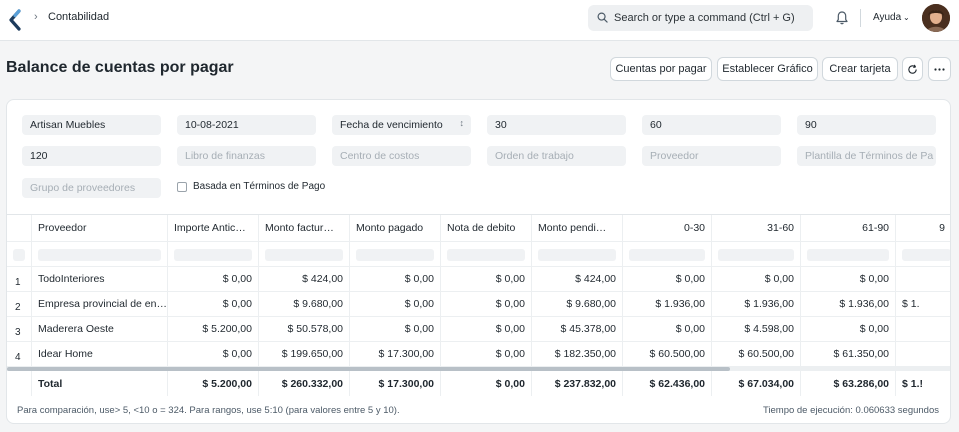  What do you see at coordinates (100, 228) in the screenshot?
I see `column-header: Proveedor` at bounding box center [100, 228].